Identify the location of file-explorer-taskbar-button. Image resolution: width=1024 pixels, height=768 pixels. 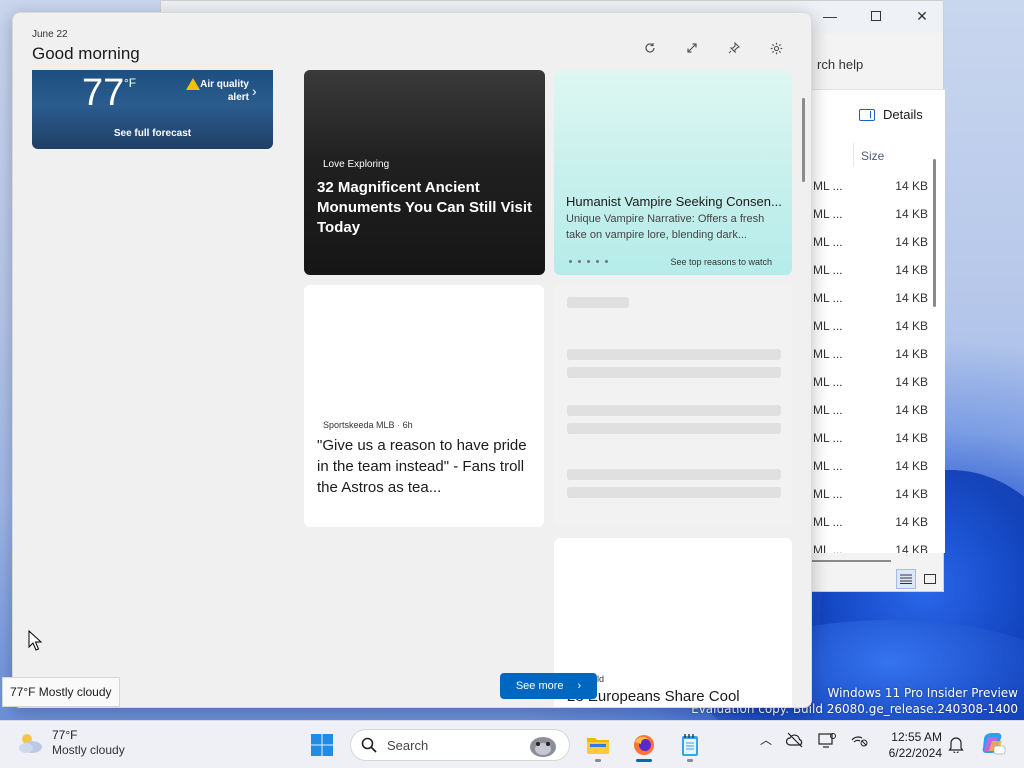
(598, 745).